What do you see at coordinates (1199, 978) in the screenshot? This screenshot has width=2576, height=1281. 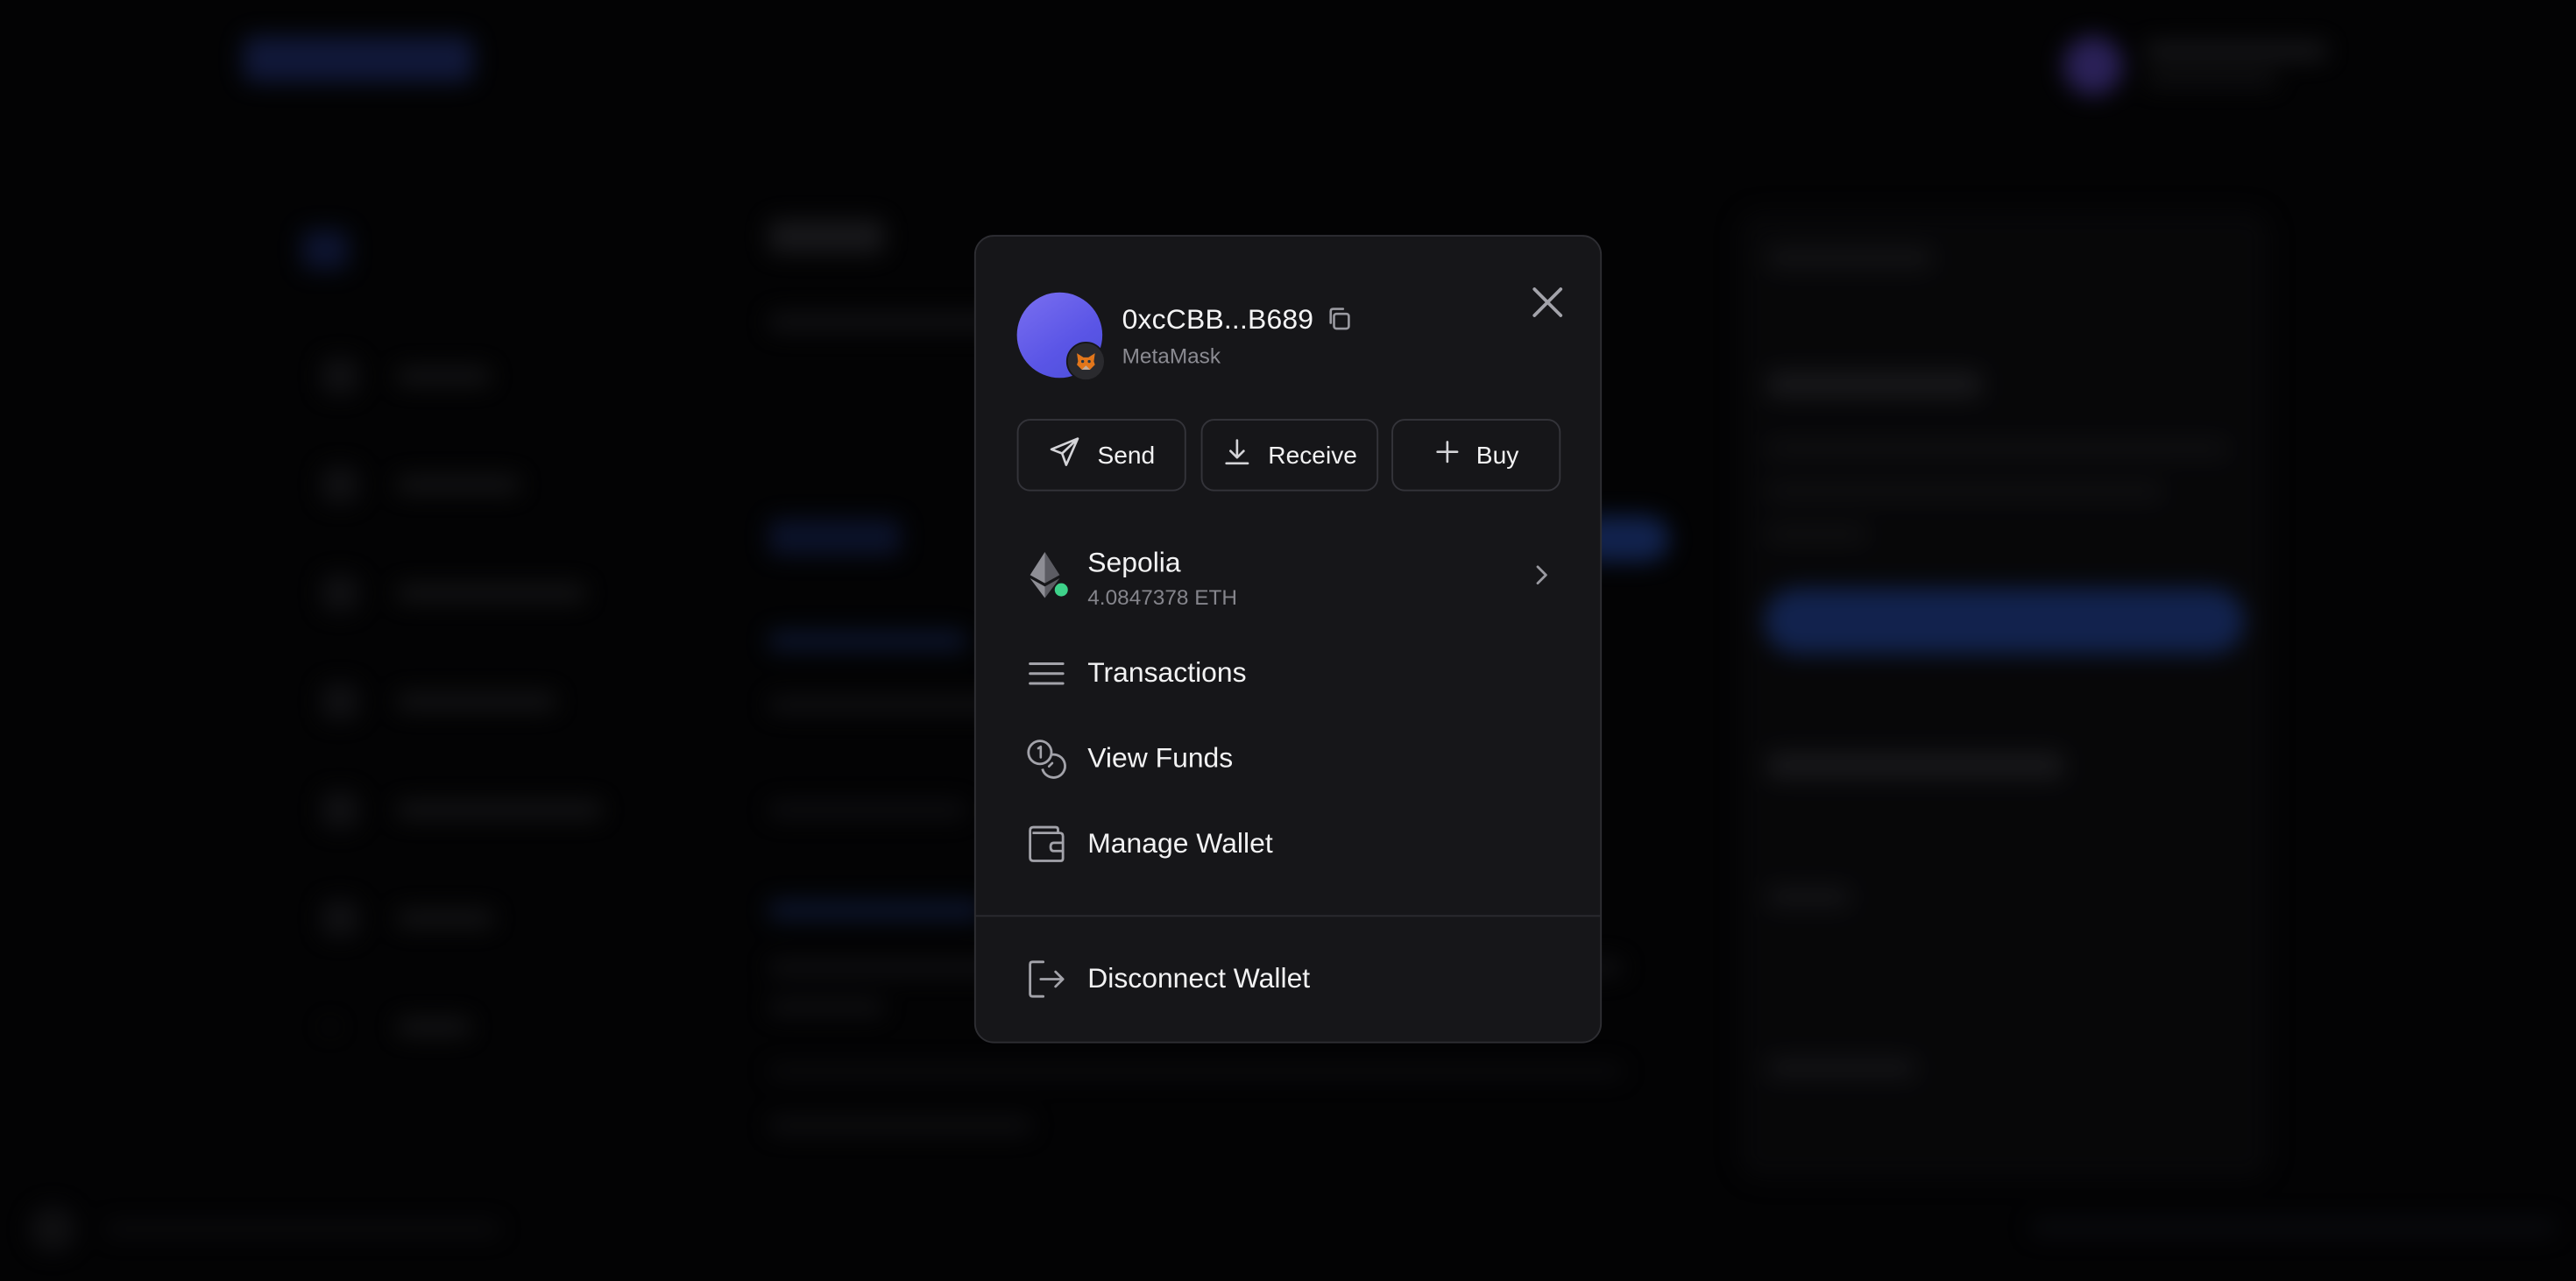 I see `disconnect-wallet-label: Disconnect Wallet` at bounding box center [1199, 978].